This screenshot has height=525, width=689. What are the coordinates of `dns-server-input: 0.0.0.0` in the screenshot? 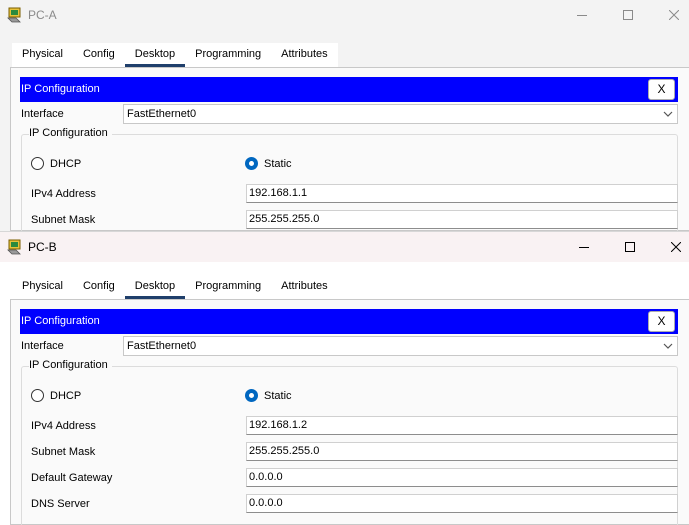 It's located at (462, 503).